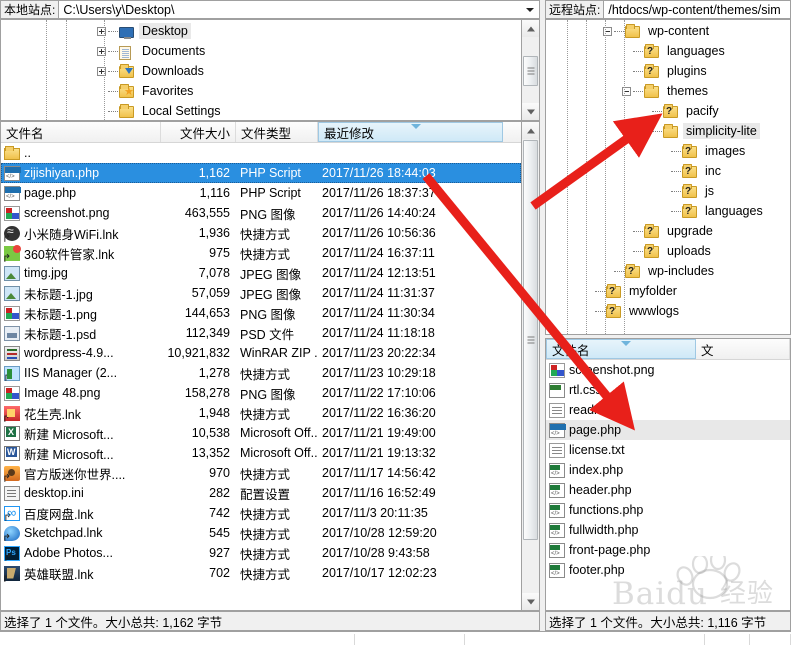 Image resolution: width=791 pixels, height=645 pixels. I want to click on table-row: .., so click(261, 153).